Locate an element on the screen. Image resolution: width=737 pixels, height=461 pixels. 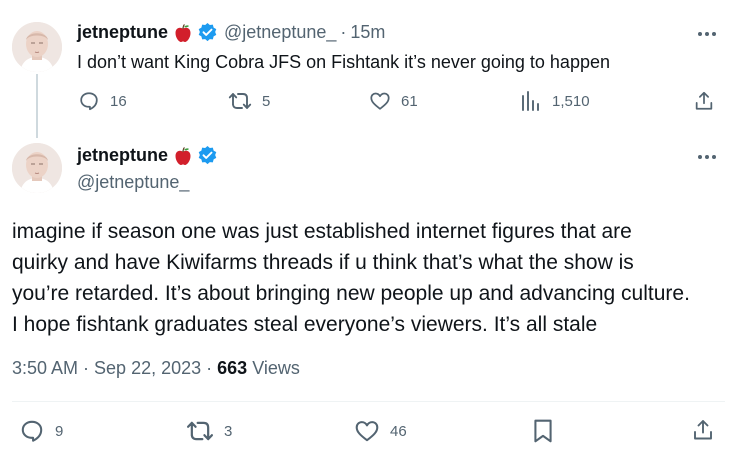
reply-author-row: jetneptune @jetneptune_ · 15m is located at coordinates (231, 32).